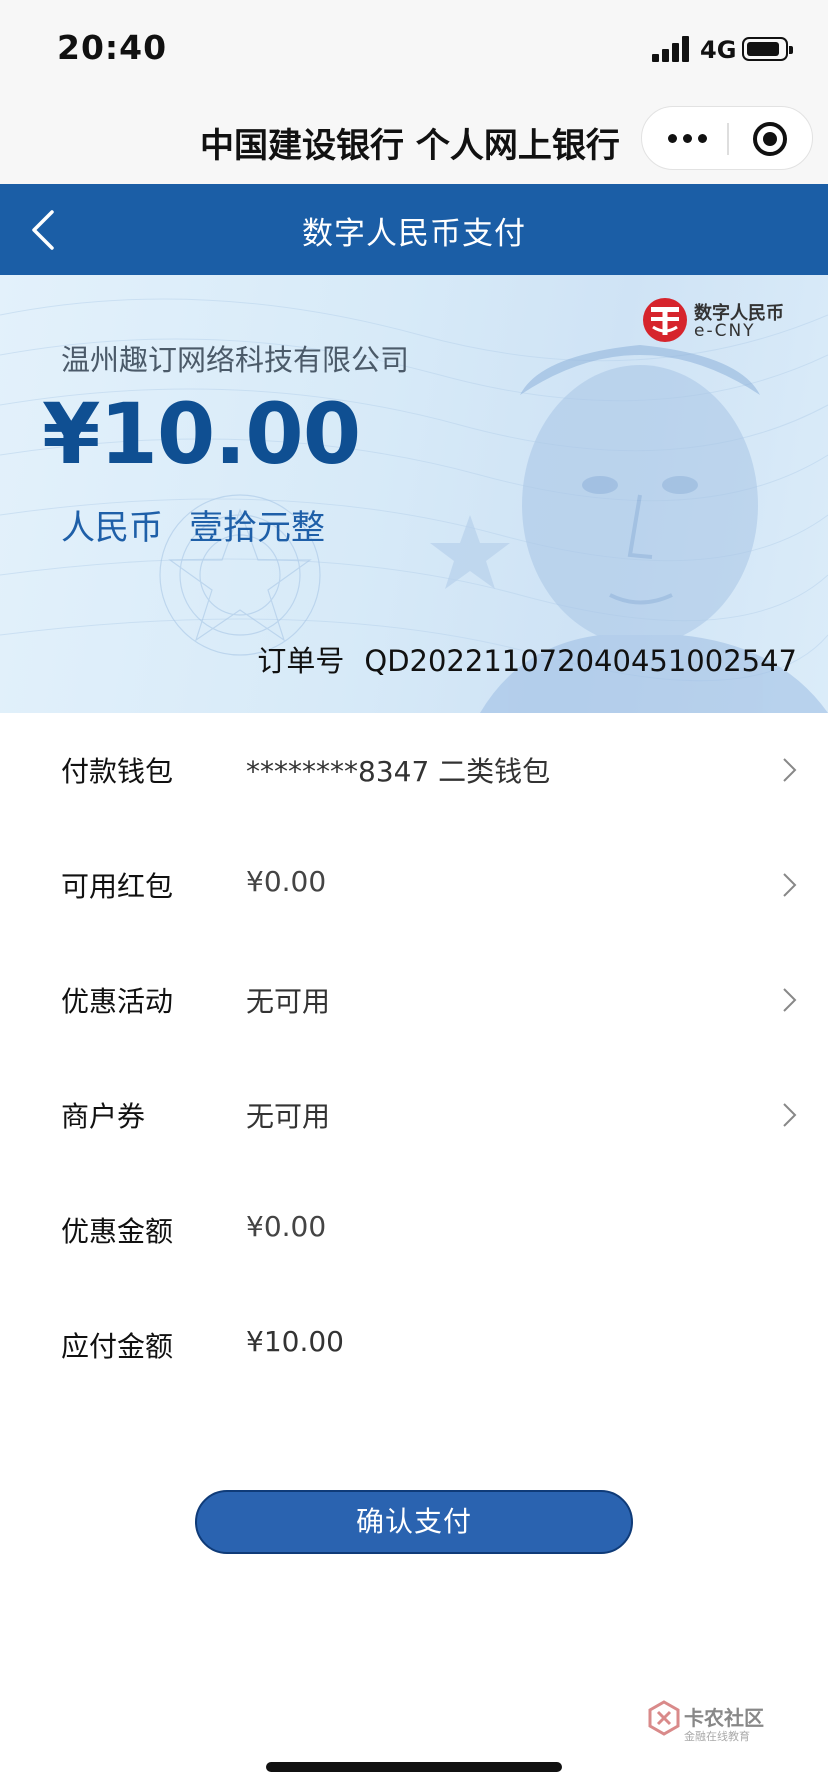 The height and width of the screenshot is (1792, 828). I want to click on order-number: QD20221107204045100254​7, so click(580, 661).